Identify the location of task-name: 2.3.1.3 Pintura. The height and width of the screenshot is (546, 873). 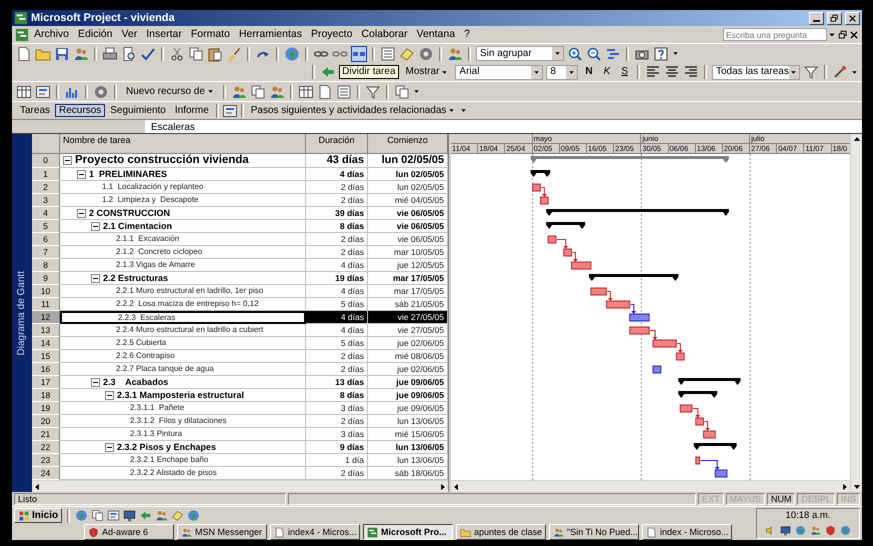
(156, 434).